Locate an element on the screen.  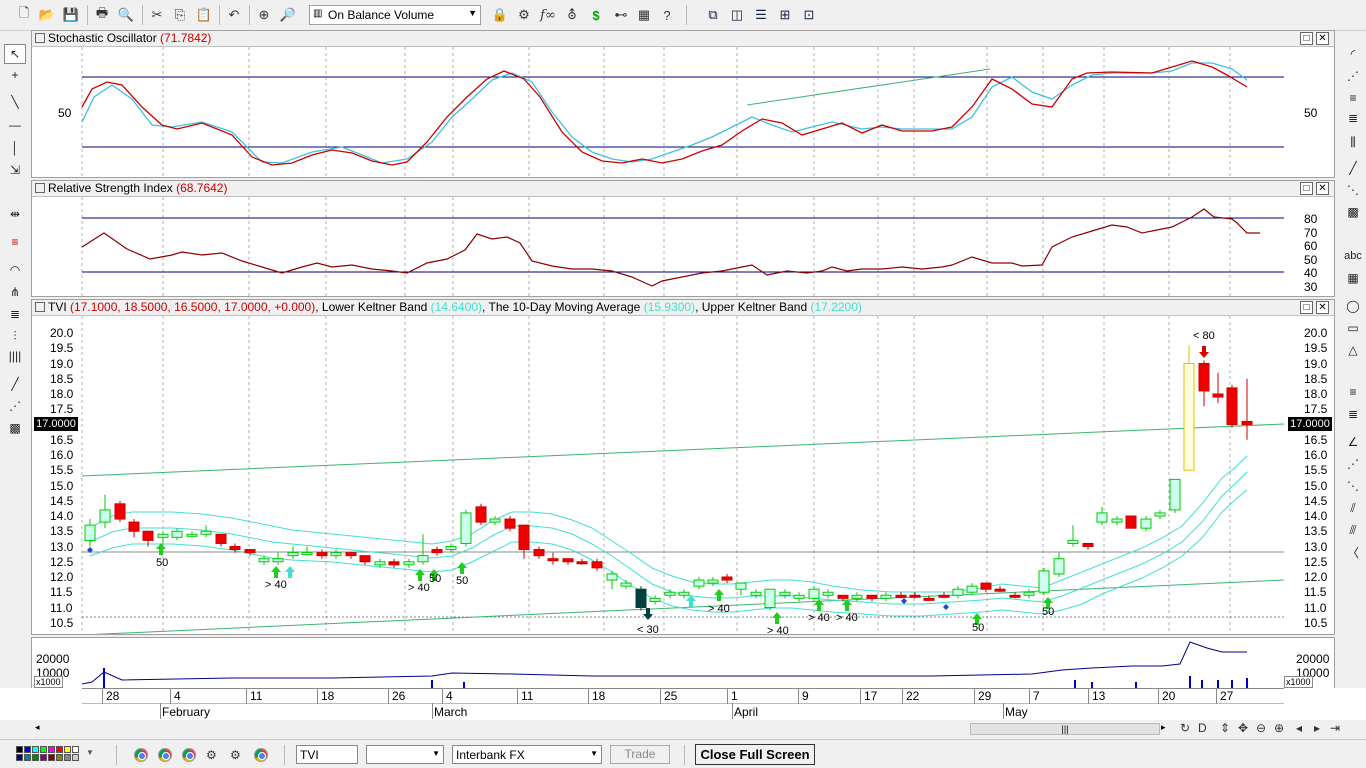
fibonacci-icon: ≣ is located at coordinates (15, 314).